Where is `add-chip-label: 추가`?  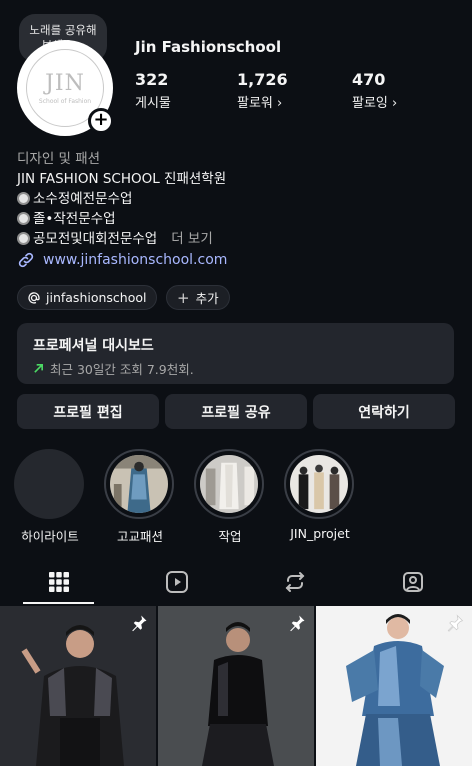 add-chip-label: 추가 is located at coordinates (207, 298).